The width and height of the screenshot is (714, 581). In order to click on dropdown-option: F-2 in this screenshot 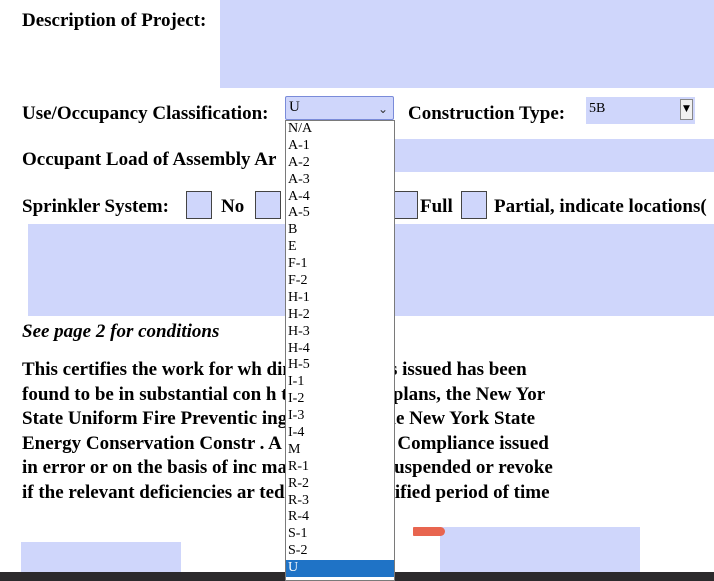, I will do `click(340, 281)`.